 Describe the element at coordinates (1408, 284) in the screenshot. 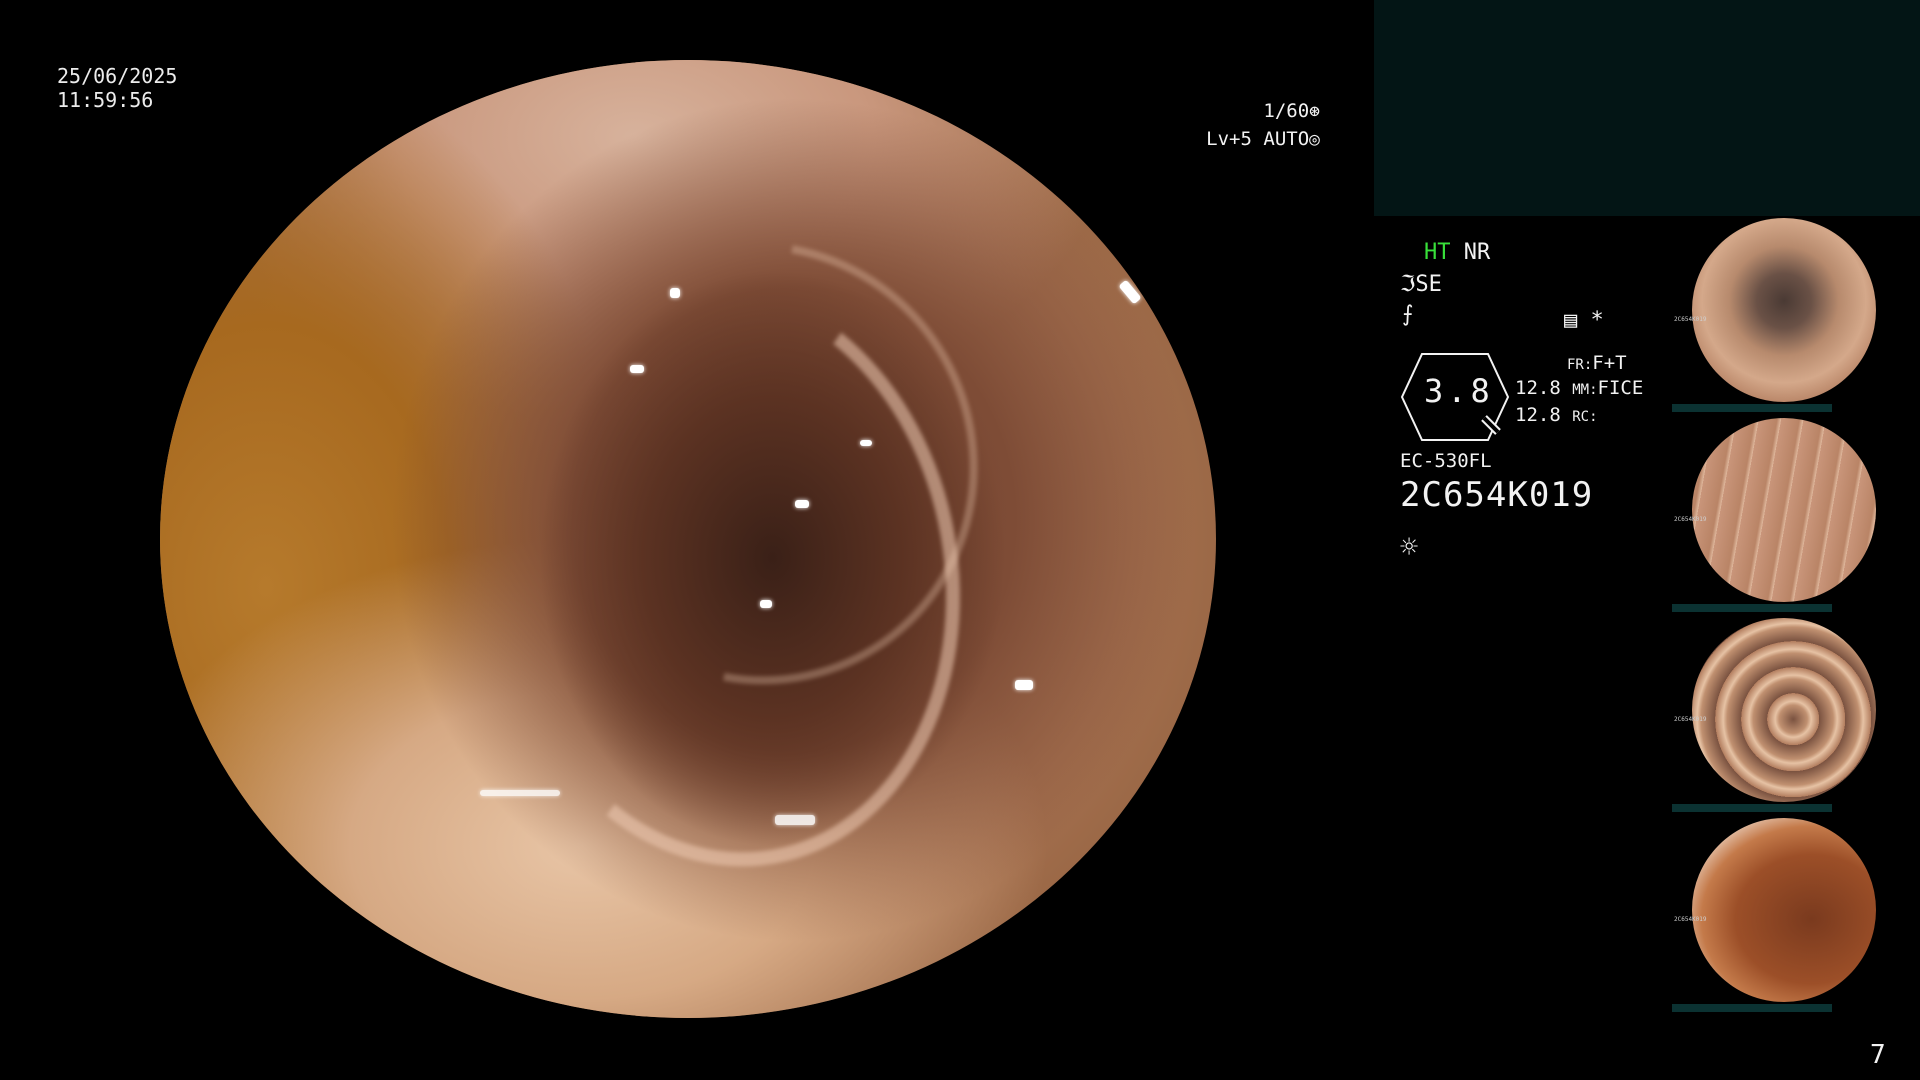

I see `structure-enhancement-icon: ℑ` at that location.